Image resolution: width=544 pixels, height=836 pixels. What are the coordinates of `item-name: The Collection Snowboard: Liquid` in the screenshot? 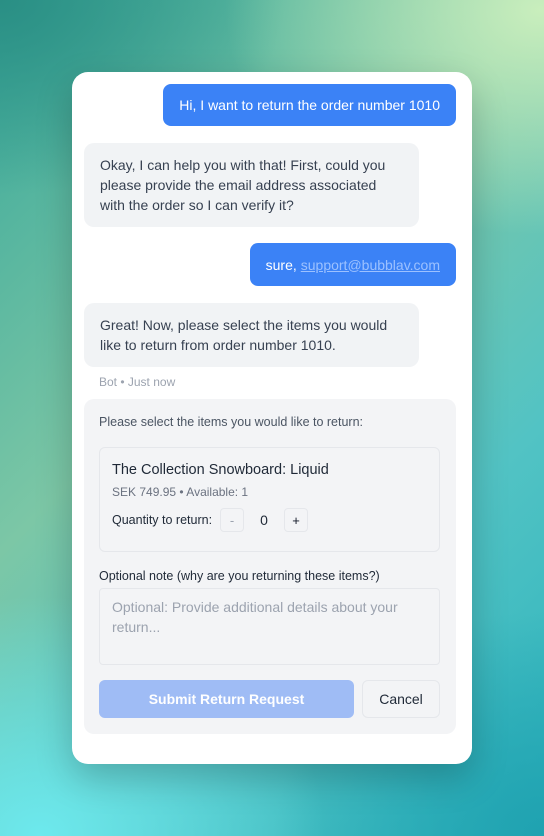 It's located at (220, 470).